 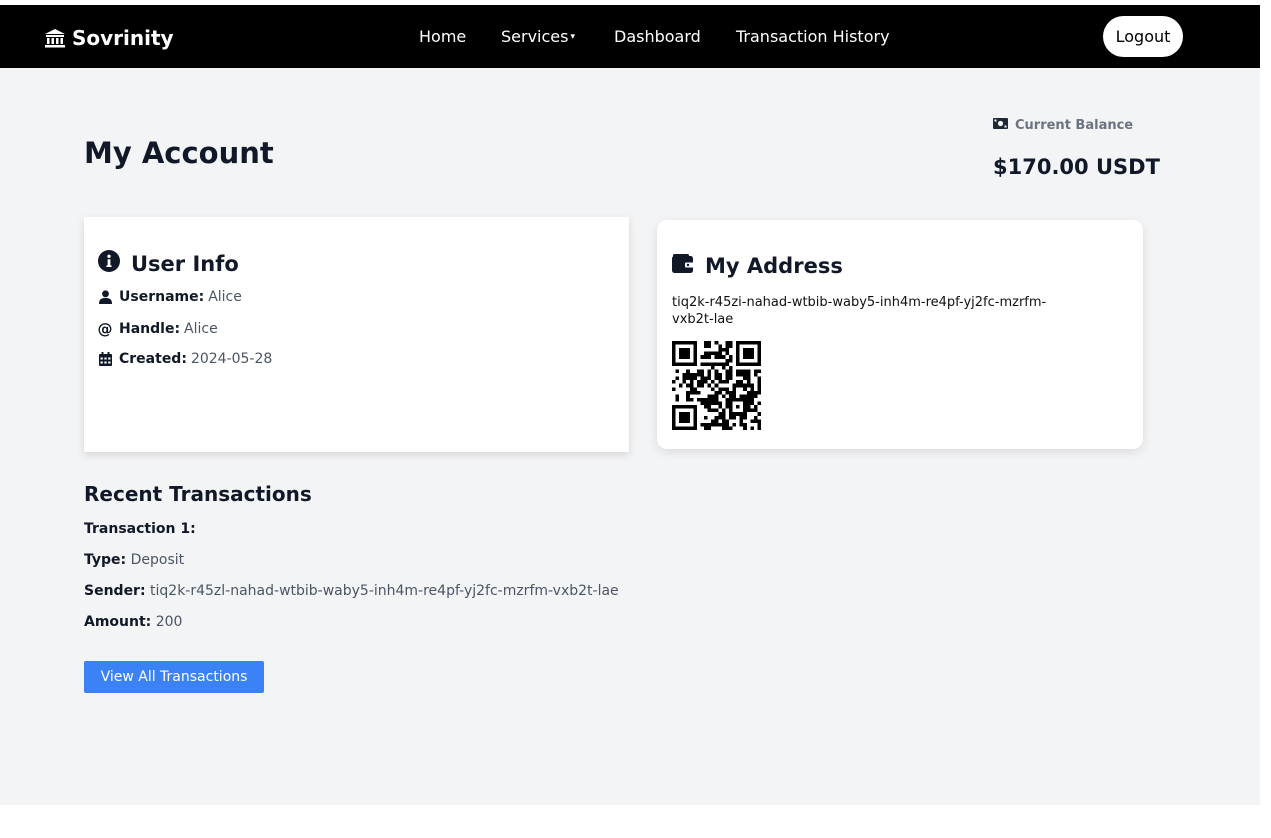 I want to click on logout-button: Logout, so click(x=1143, y=36).